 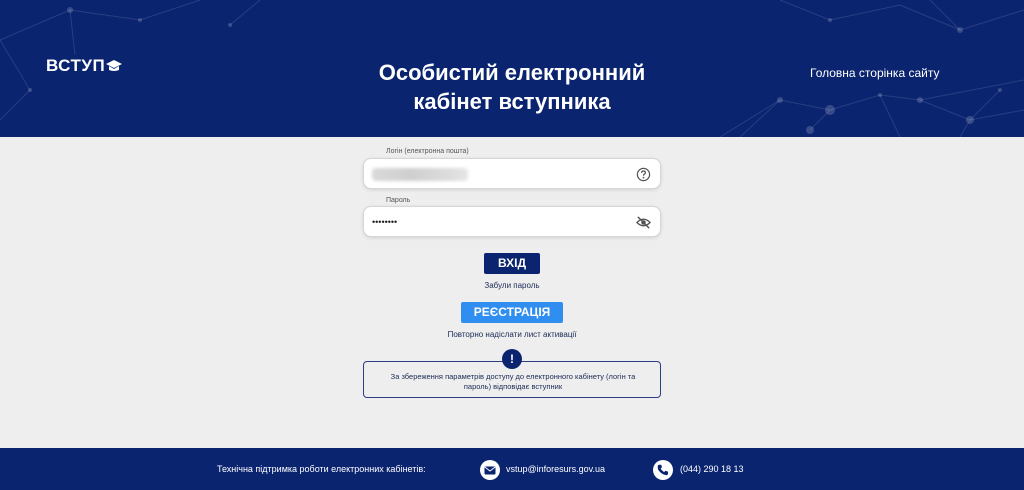 What do you see at coordinates (398, 200) in the screenshot?
I see `password-label: Пароль` at bounding box center [398, 200].